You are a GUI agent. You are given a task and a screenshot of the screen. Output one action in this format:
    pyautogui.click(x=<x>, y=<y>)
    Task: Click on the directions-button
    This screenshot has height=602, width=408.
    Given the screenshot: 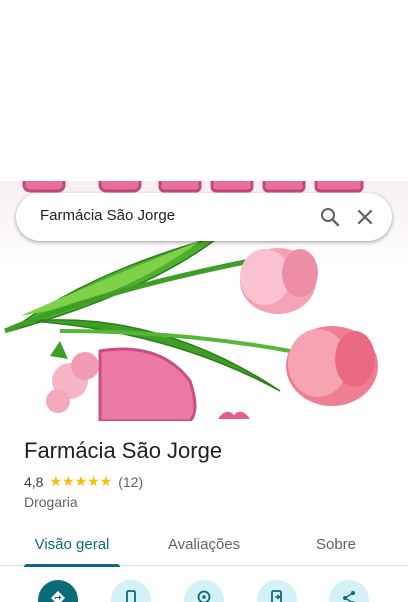 What is the action you would take?
    pyautogui.click(x=58, y=591)
    